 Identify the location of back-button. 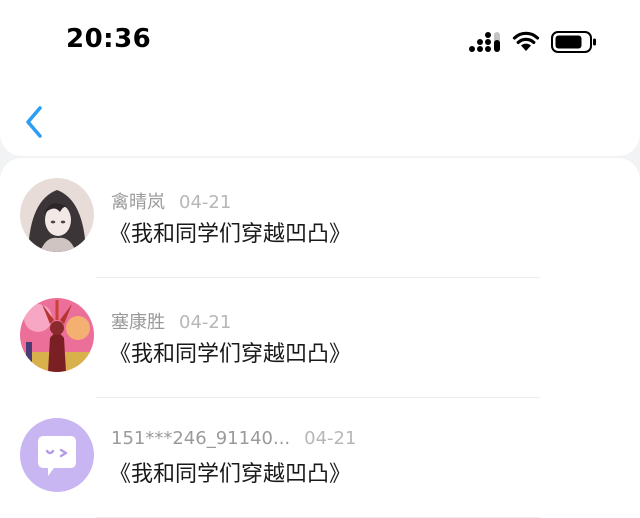
(34, 122).